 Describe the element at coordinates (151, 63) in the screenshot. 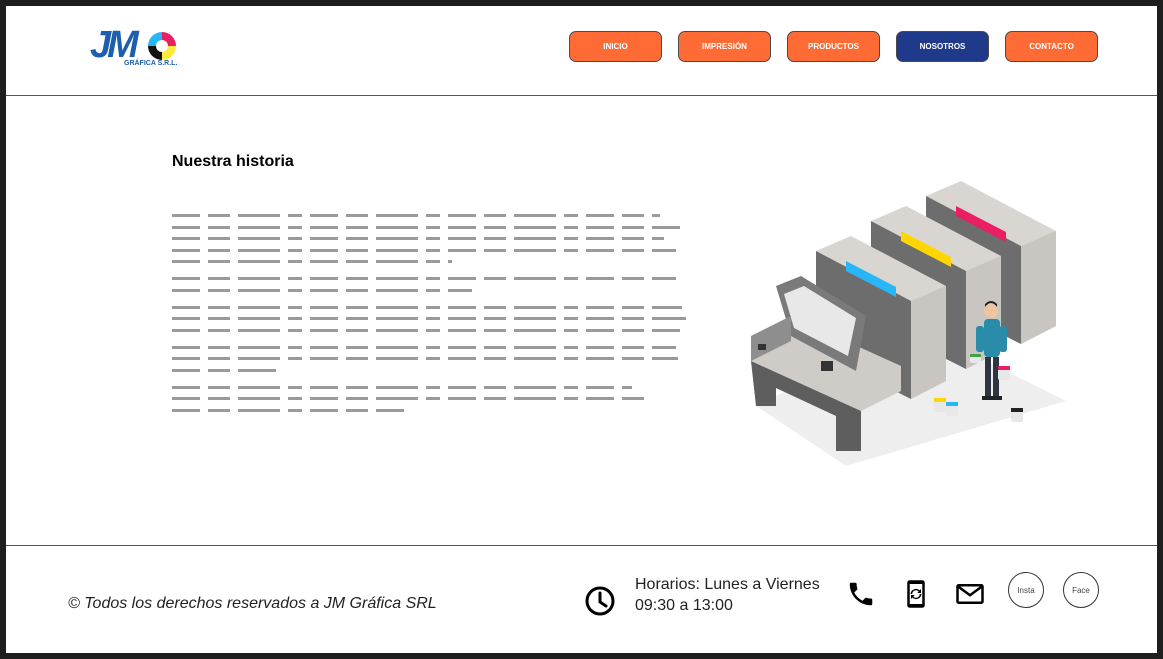

I see `logo-subtitle: GRÁFICA S.R.L.` at that location.